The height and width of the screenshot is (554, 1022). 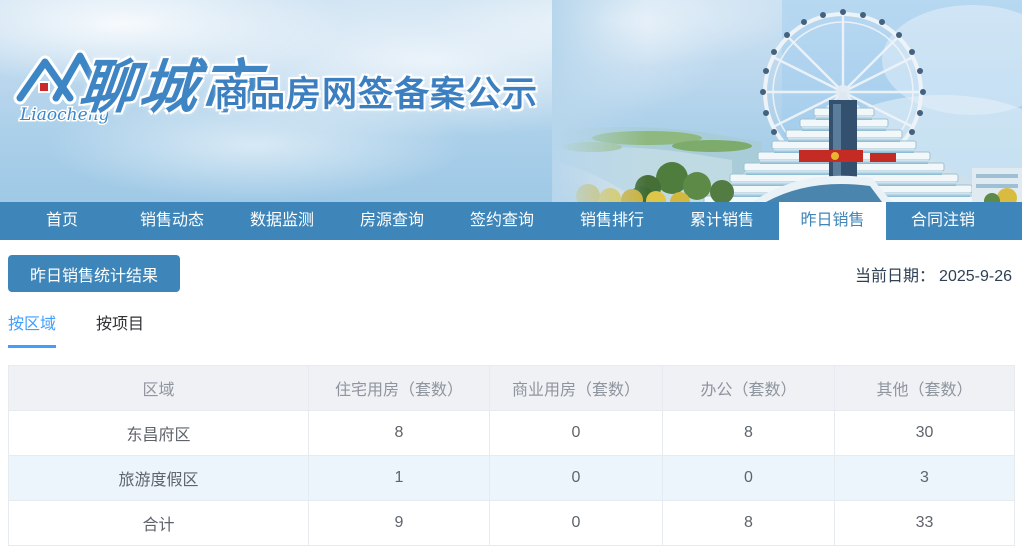 What do you see at coordinates (158, 388) in the screenshot?
I see `col-header-region: 区域` at bounding box center [158, 388].